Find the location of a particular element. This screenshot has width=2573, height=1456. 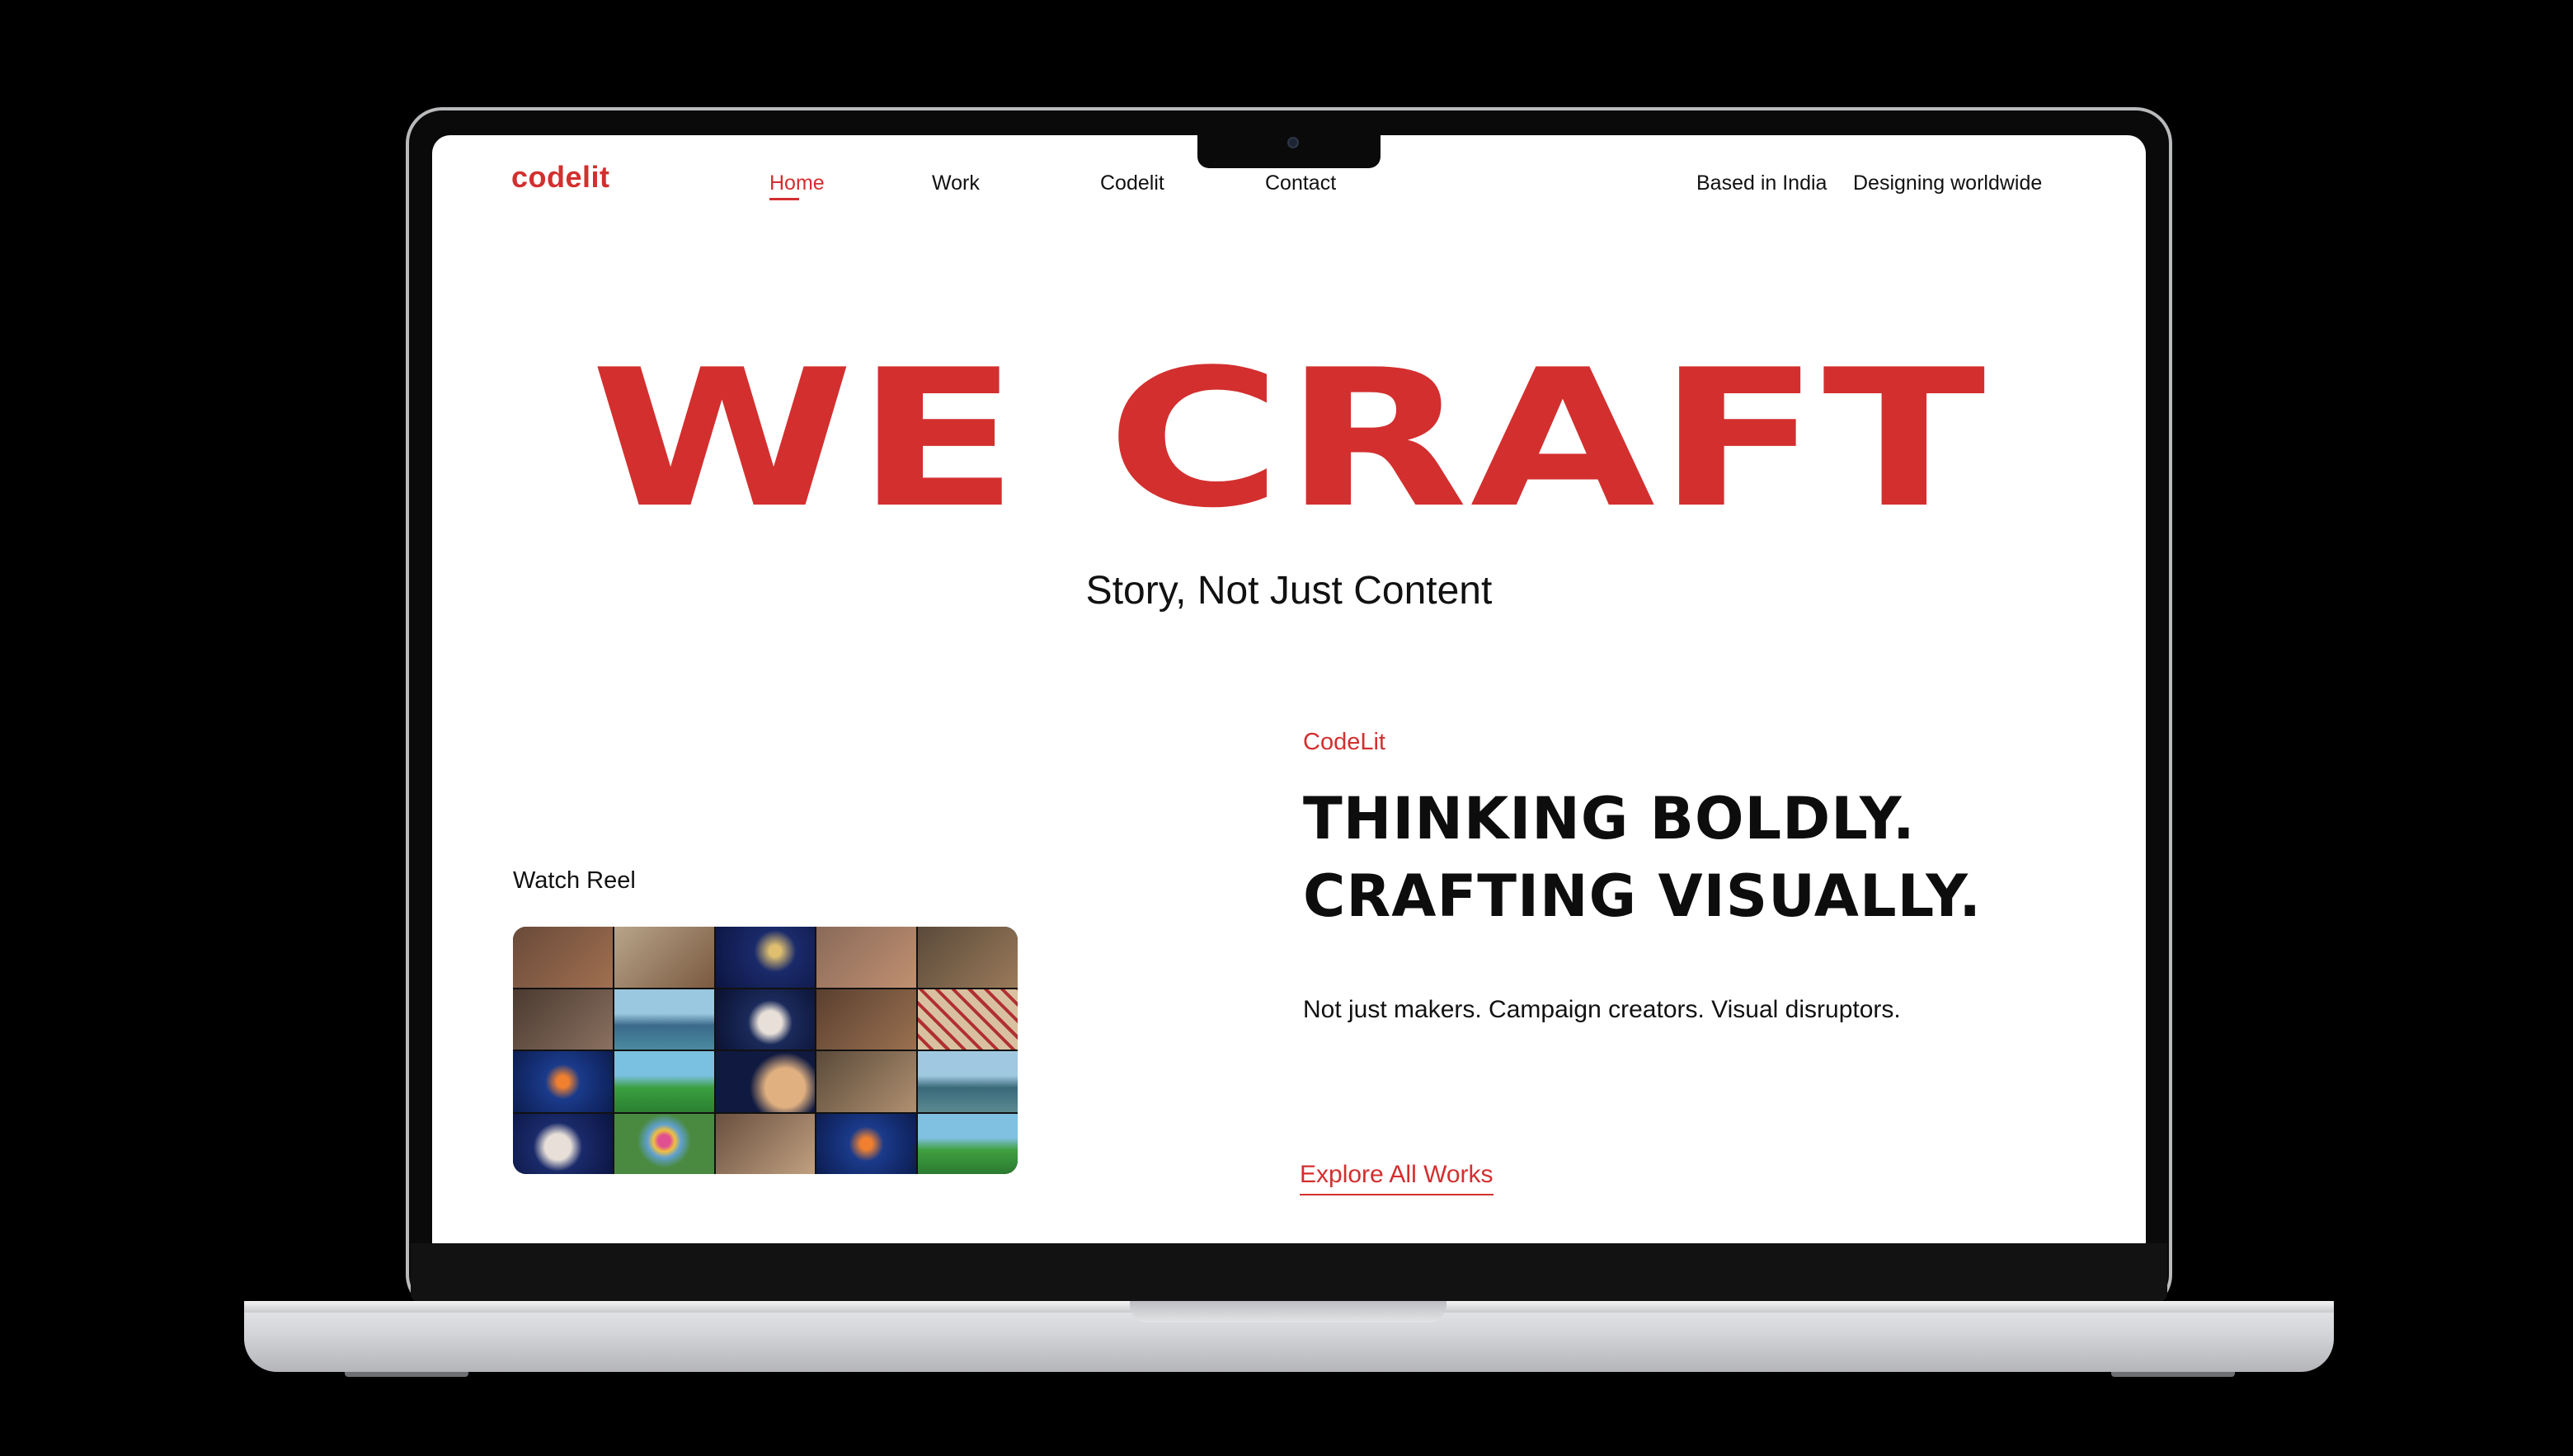

section-headline: THINKING BOLDLY. CRAFTING VISUALLY. is located at coordinates (1642, 857).